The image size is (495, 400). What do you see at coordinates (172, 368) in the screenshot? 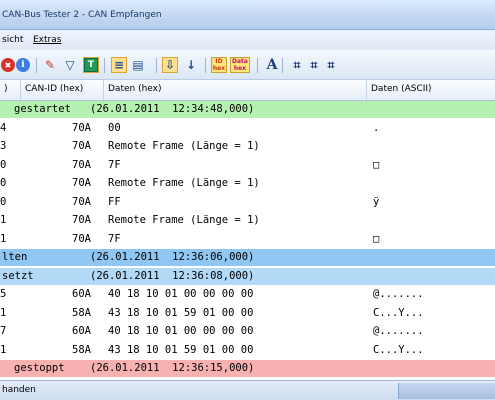
I see `event-timestamp: (26.01.2011 12:36:15,000)` at bounding box center [172, 368].